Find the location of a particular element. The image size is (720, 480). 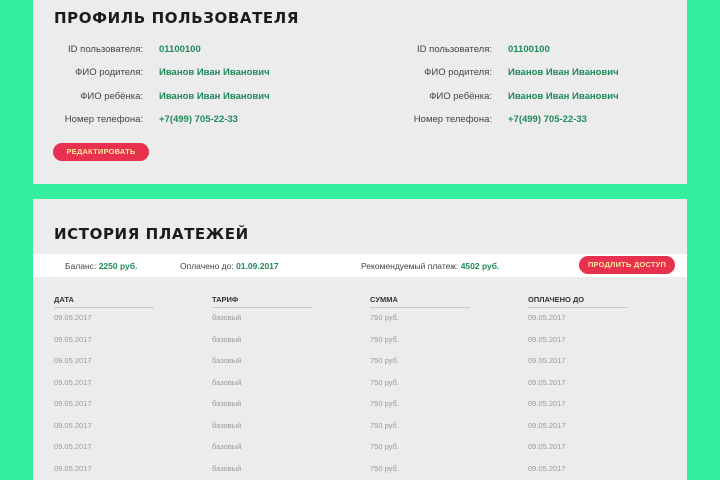

table-header-row: ДАТА ТАРИФ СУММА ОПЛАЧЕНО ДО is located at coordinates (364, 302).